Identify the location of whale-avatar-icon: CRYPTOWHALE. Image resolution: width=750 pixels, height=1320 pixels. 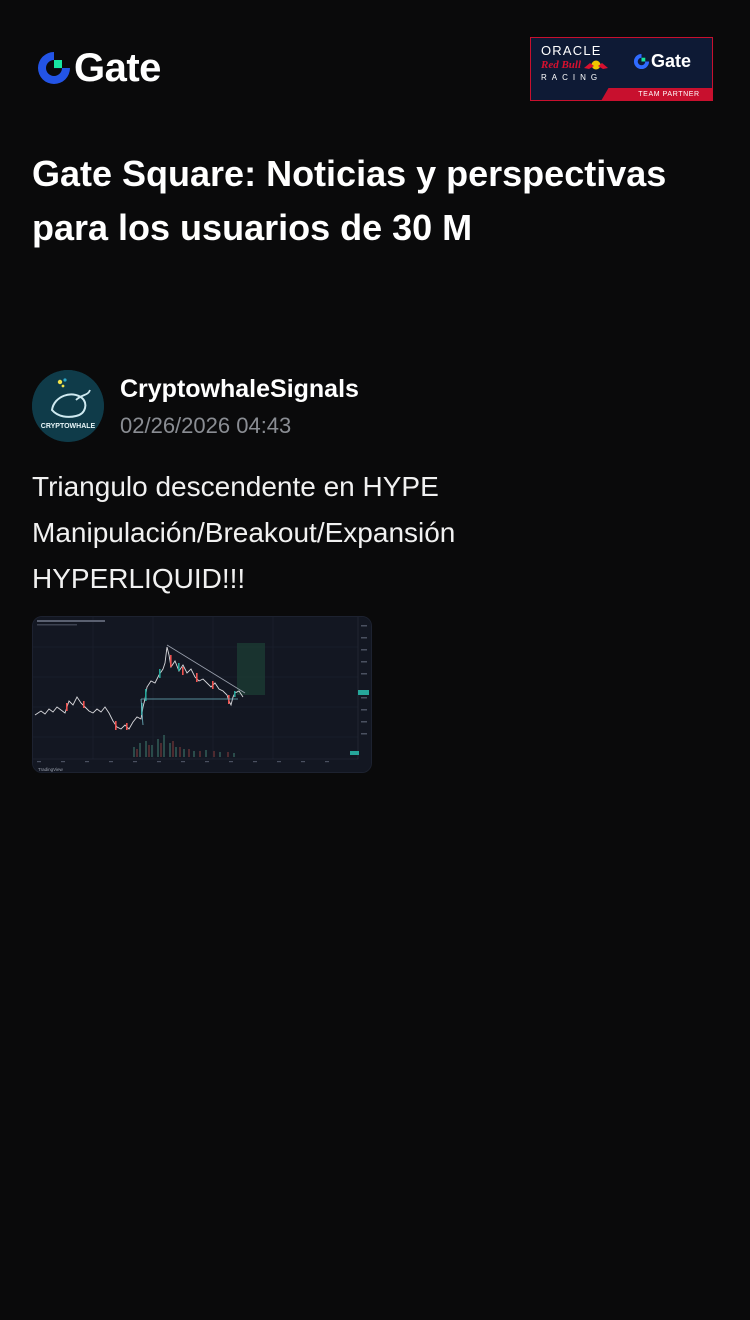
(68, 406).